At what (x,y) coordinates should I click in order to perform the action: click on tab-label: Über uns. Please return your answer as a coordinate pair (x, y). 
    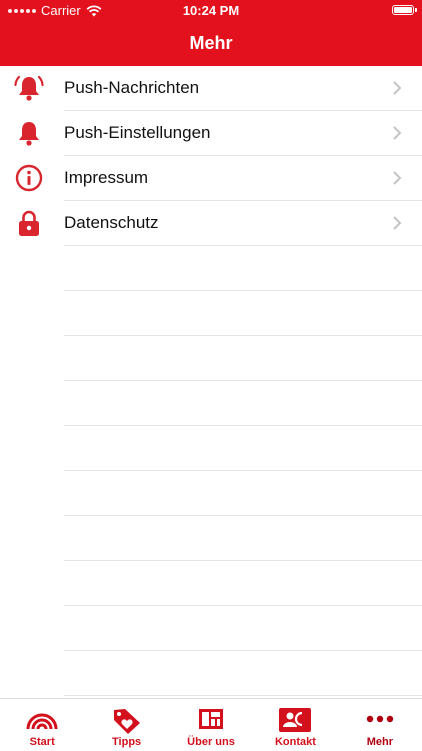
    Looking at the image, I should click on (211, 742).